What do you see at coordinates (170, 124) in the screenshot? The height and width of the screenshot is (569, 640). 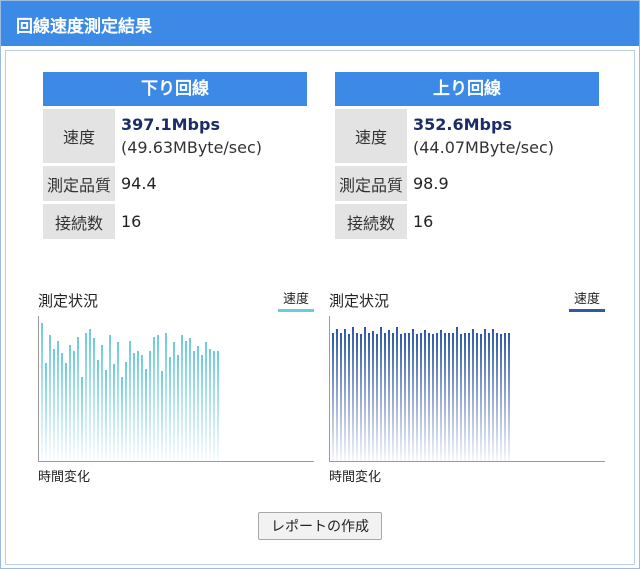 I see `download-speed-mbps: 397.1Mbps` at bounding box center [170, 124].